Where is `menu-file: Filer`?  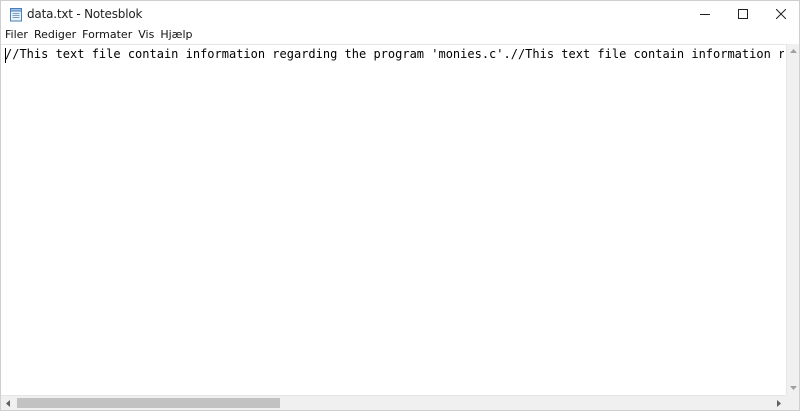
menu-file: Filer is located at coordinates (16, 35).